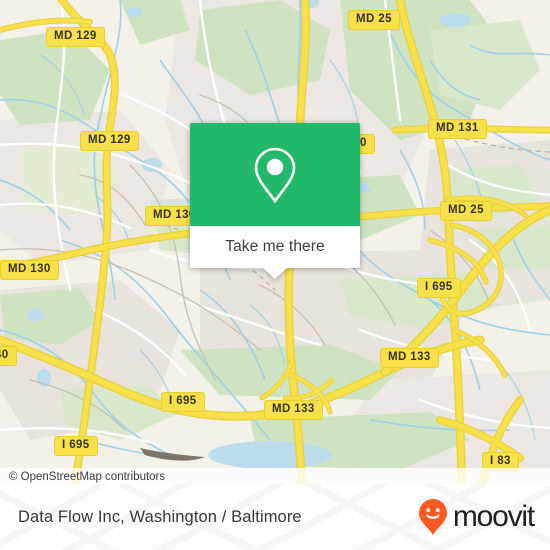 Image resolution: width=550 pixels, height=550 pixels. What do you see at coordinates (29, 270) in the screenshot?
I see `road-shield: MD 130` at bounding box center [29, 270].